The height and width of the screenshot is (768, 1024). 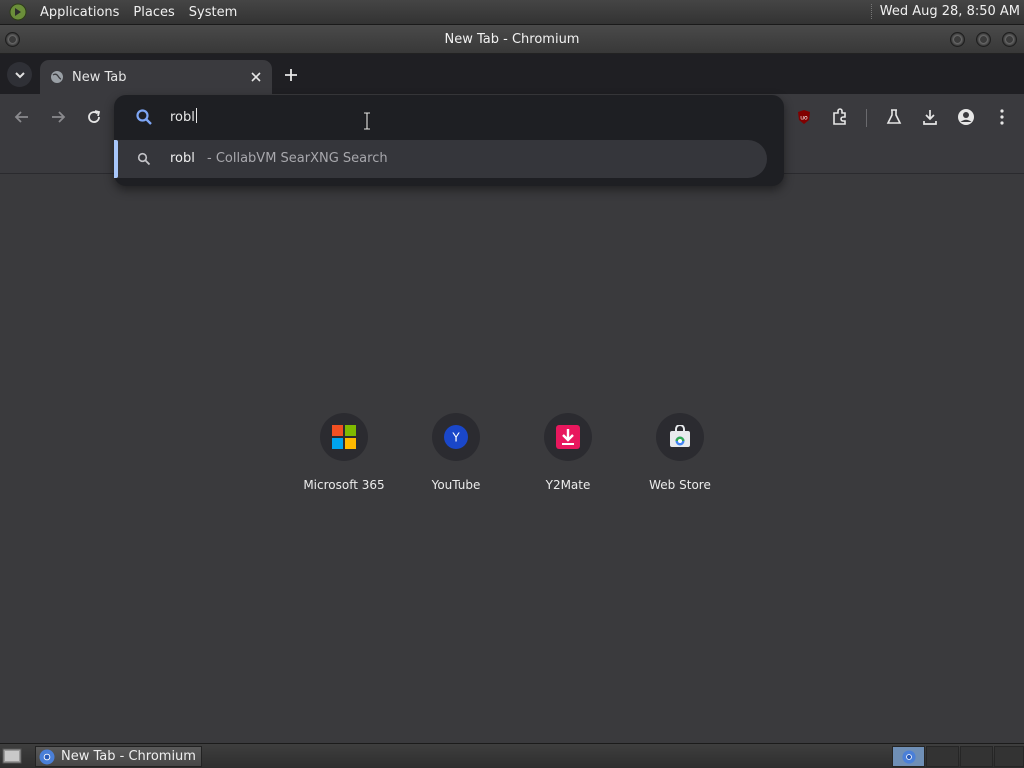 I want to click on extensions-icon, so click(x=839, y=116).